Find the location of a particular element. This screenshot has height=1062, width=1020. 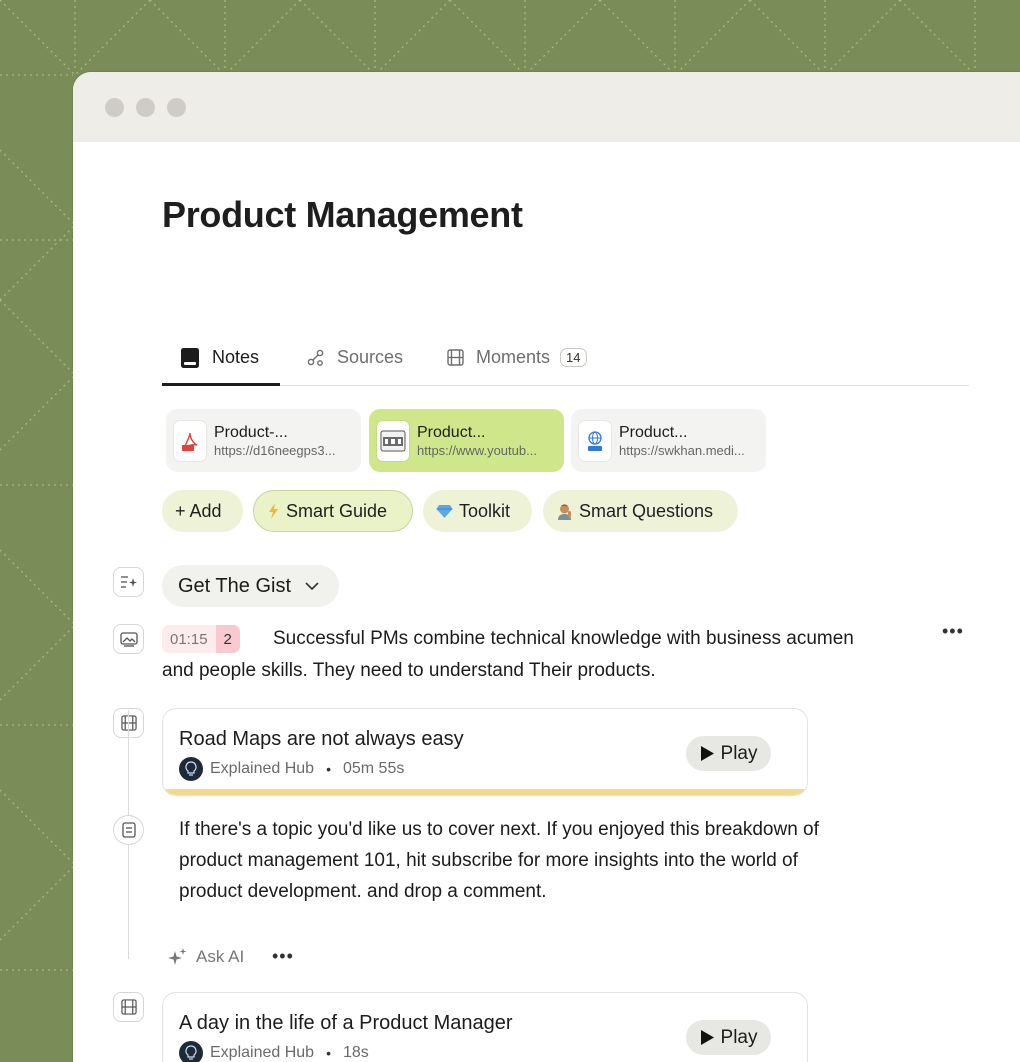

tab-moments-label: Moments is located at coordinates (513, 357).